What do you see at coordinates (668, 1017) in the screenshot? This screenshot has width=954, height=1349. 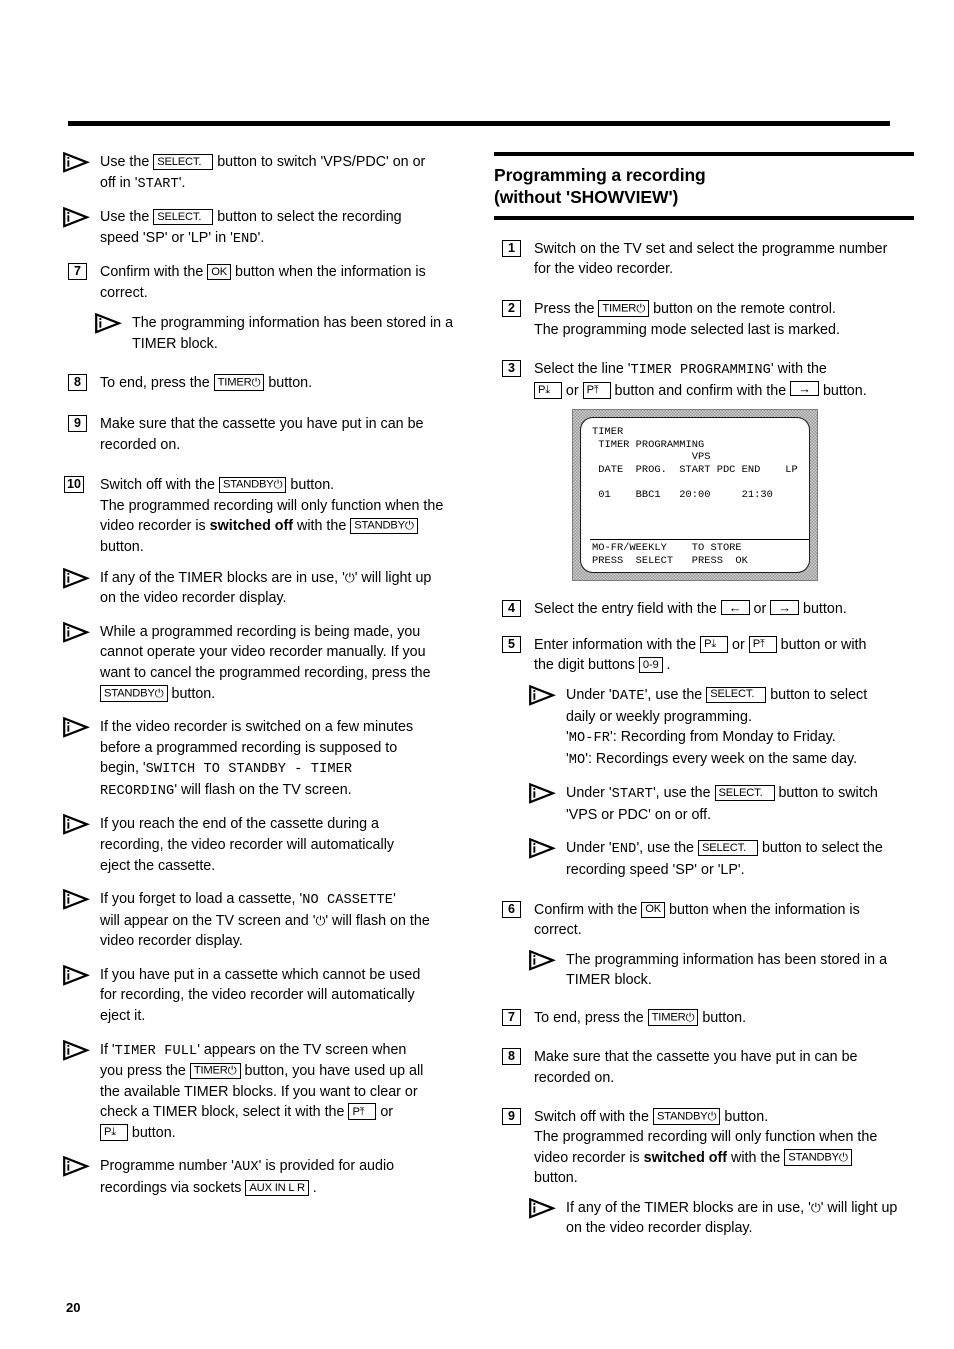 I see `key-label: TIMER` at bounding box center [668, 1017].